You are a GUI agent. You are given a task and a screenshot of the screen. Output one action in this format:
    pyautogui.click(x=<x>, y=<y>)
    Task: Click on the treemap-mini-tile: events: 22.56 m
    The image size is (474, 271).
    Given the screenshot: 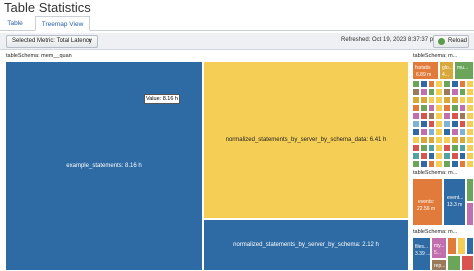 What is the action you would take?
    pyautogui.click(x=427, y=202)
    